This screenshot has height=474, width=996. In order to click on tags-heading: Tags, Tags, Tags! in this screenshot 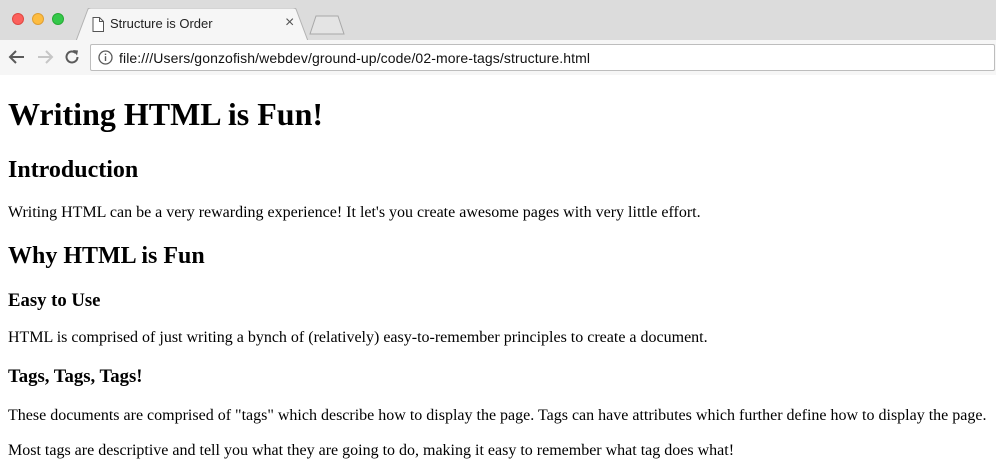, I will do `click(75, 376)`.